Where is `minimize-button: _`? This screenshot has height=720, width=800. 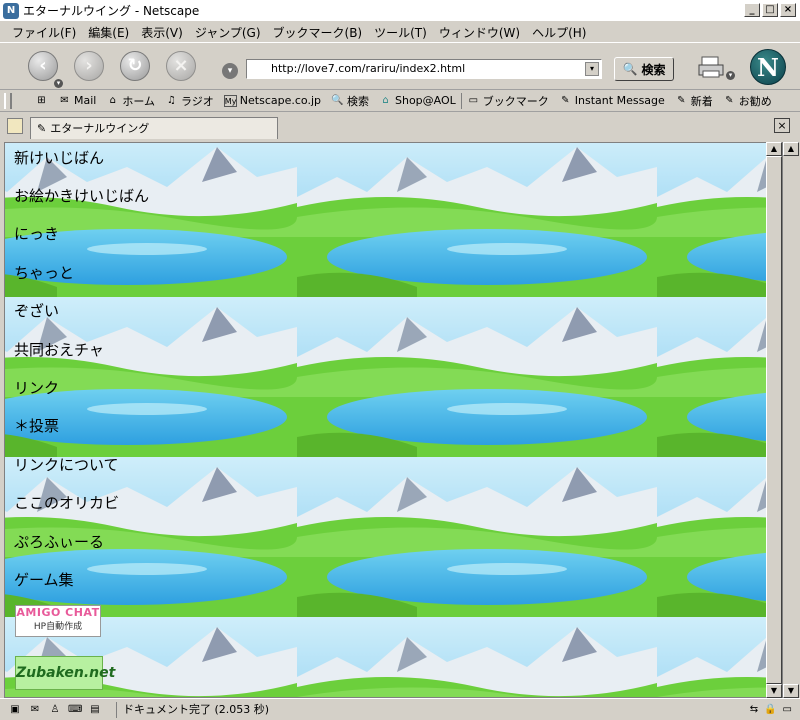 minimize-button: _ is located at coordinates (752, 10).